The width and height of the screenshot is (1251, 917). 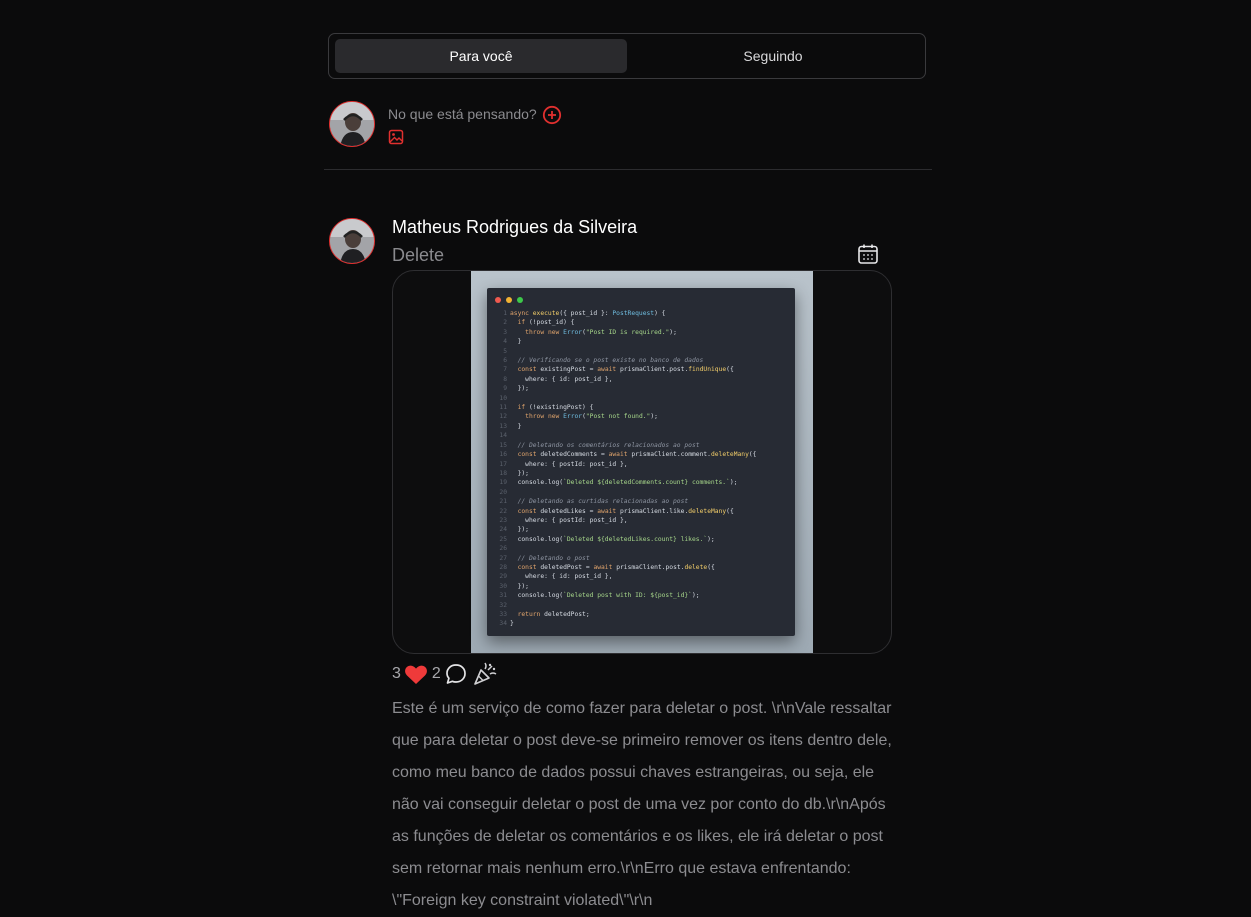 I want to click on composer-divider, so click(x=628, y=169).